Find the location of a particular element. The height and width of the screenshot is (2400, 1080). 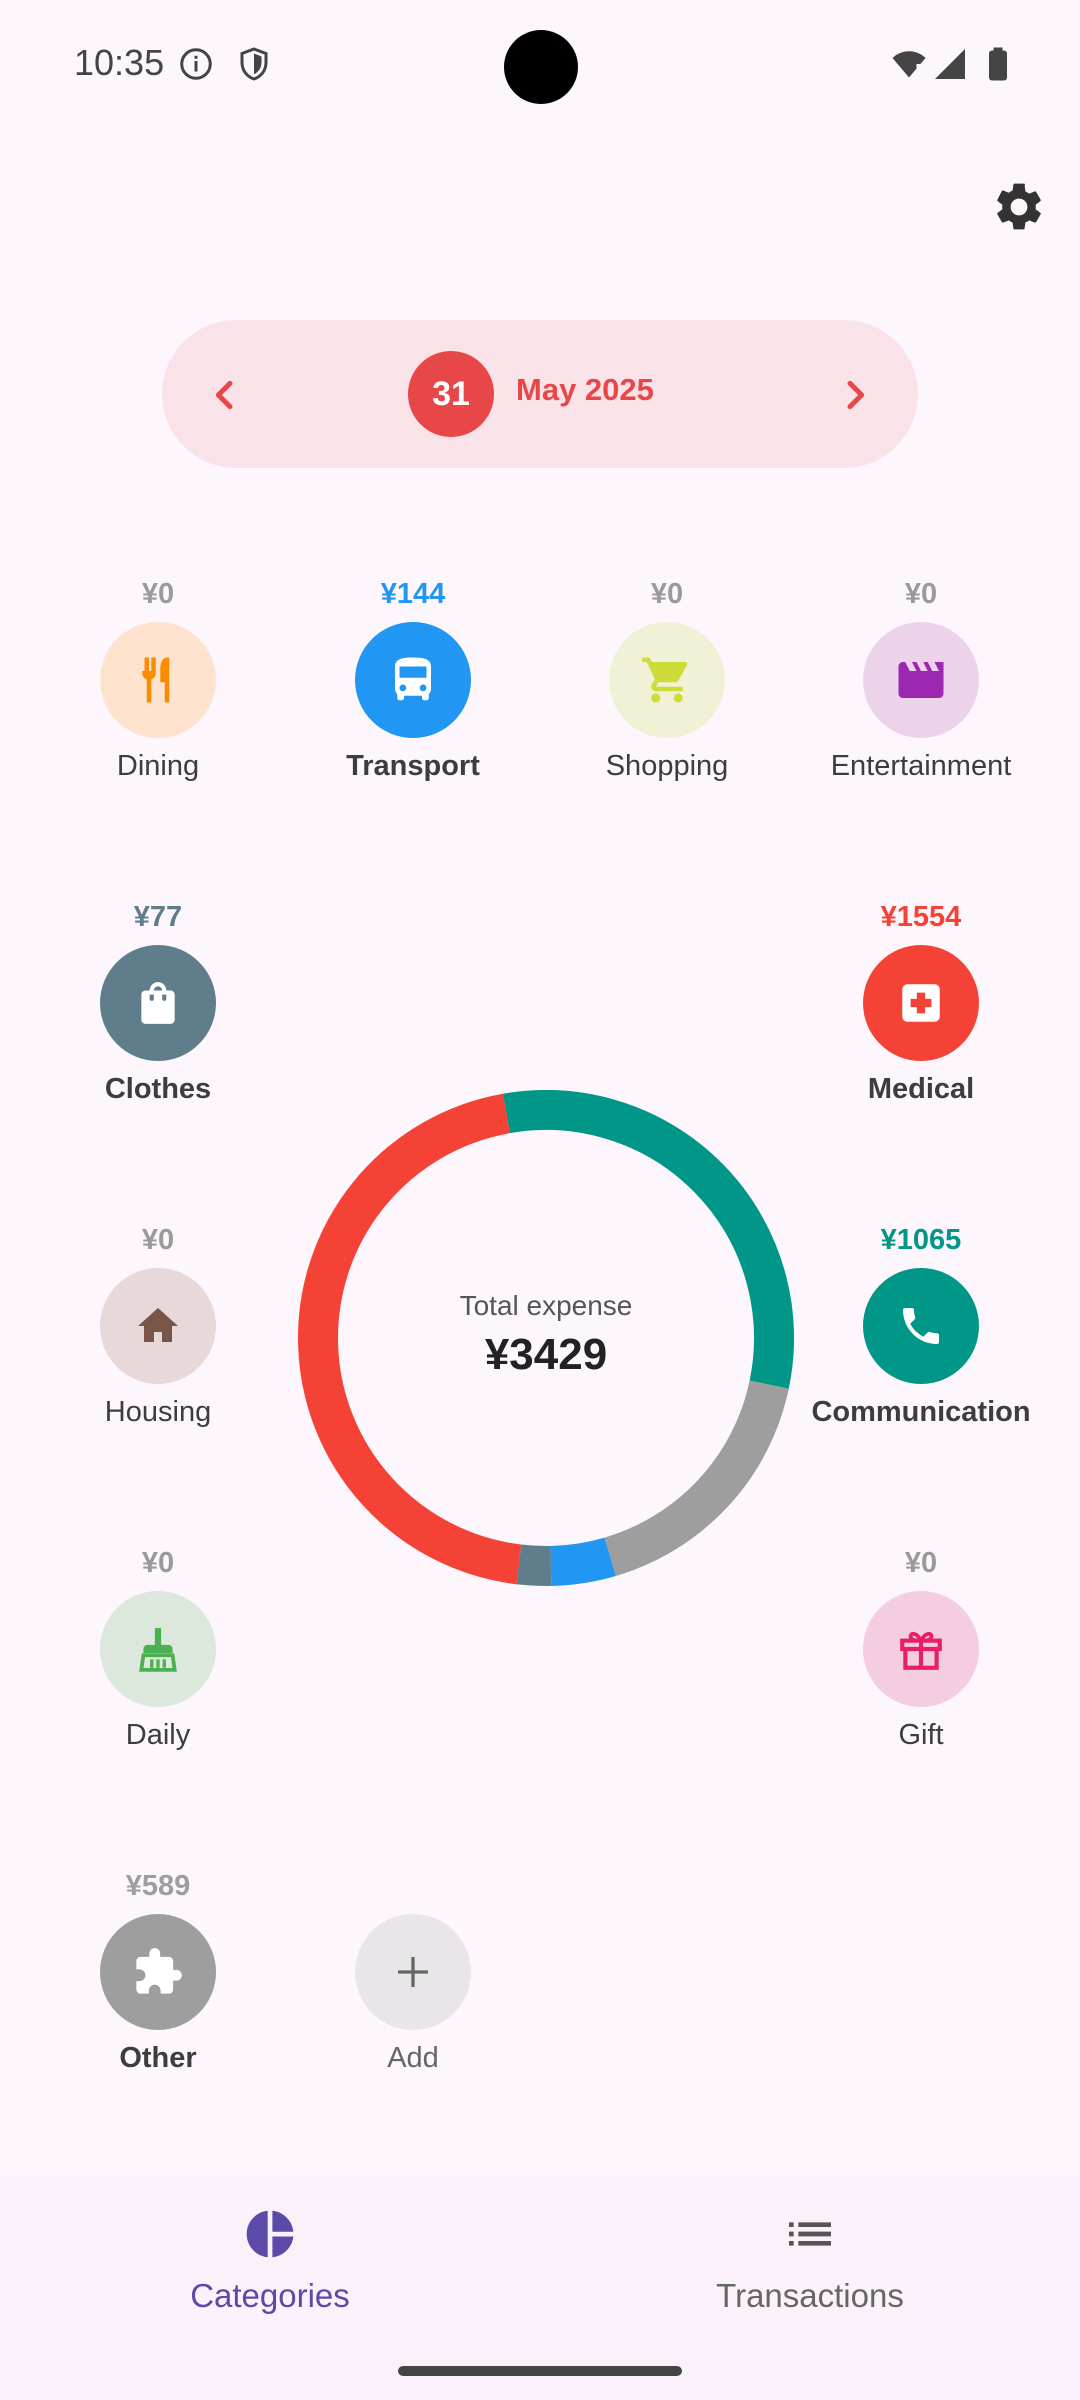

category-daily: ¥0 Daily is located at coordinates (158, 1647).